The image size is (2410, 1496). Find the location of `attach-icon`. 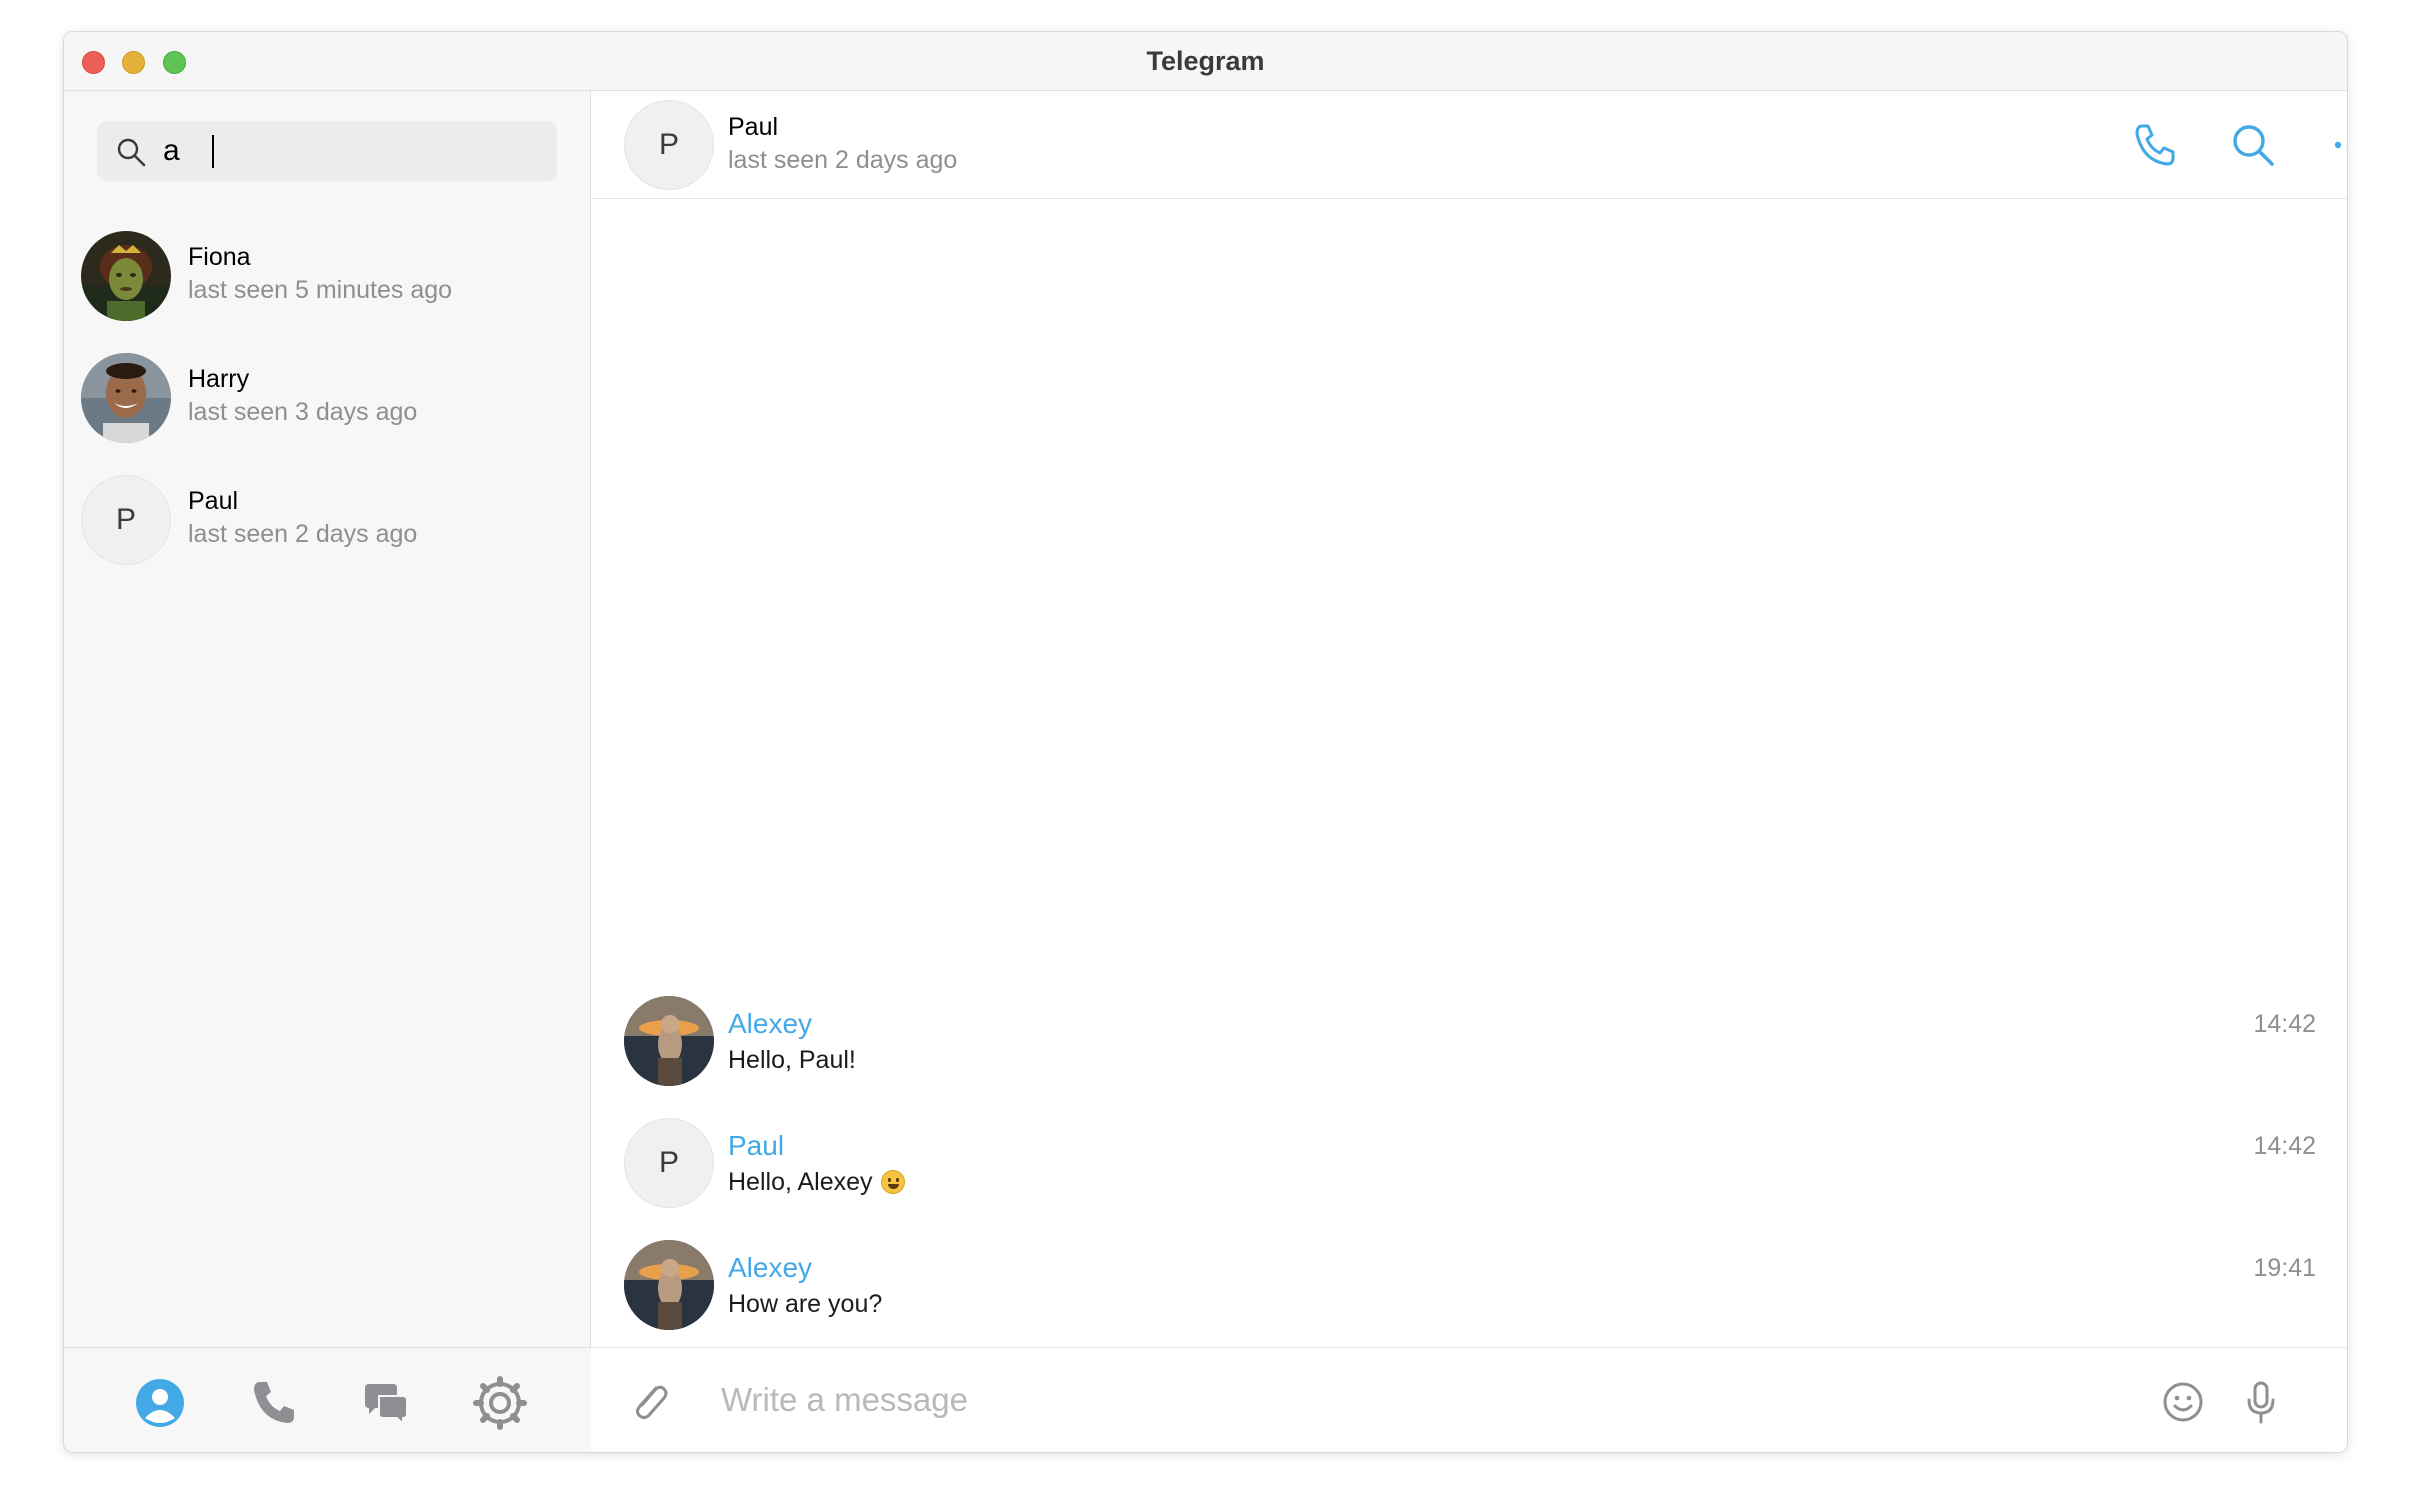

attach-icon is located at coordinates (650, 1402).